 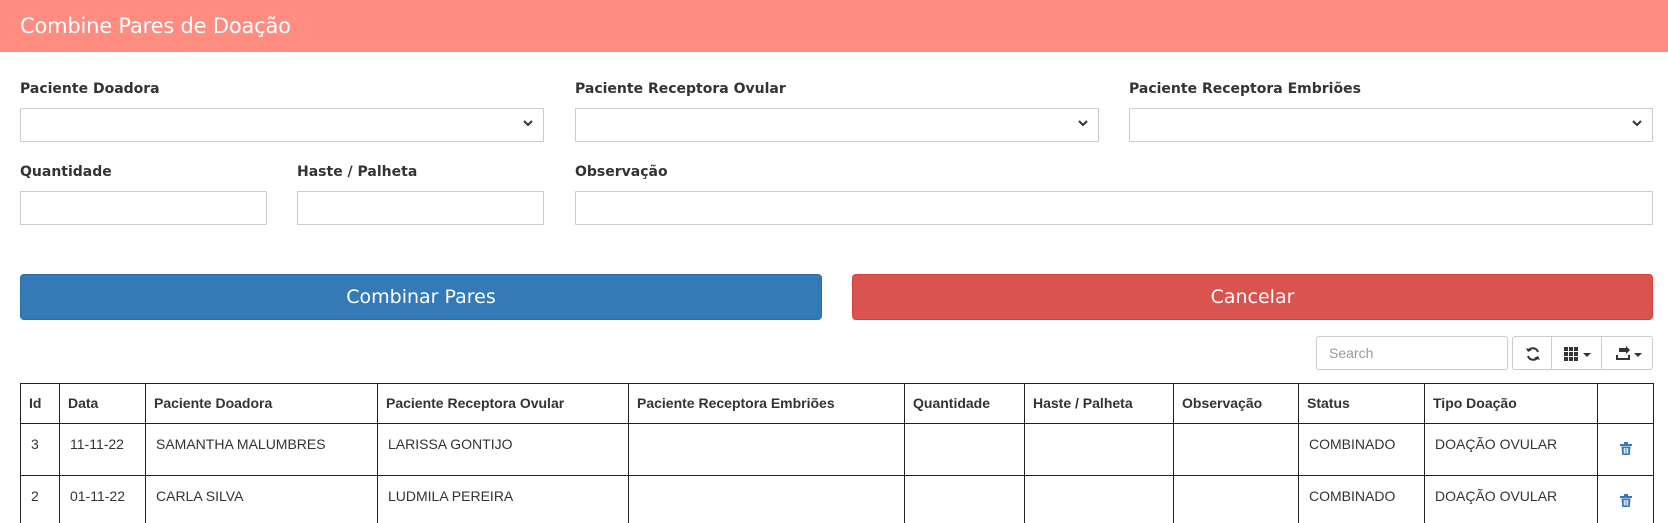 I want to click on page-header: Combine Pares de Doação, so click(x=834, y=26).